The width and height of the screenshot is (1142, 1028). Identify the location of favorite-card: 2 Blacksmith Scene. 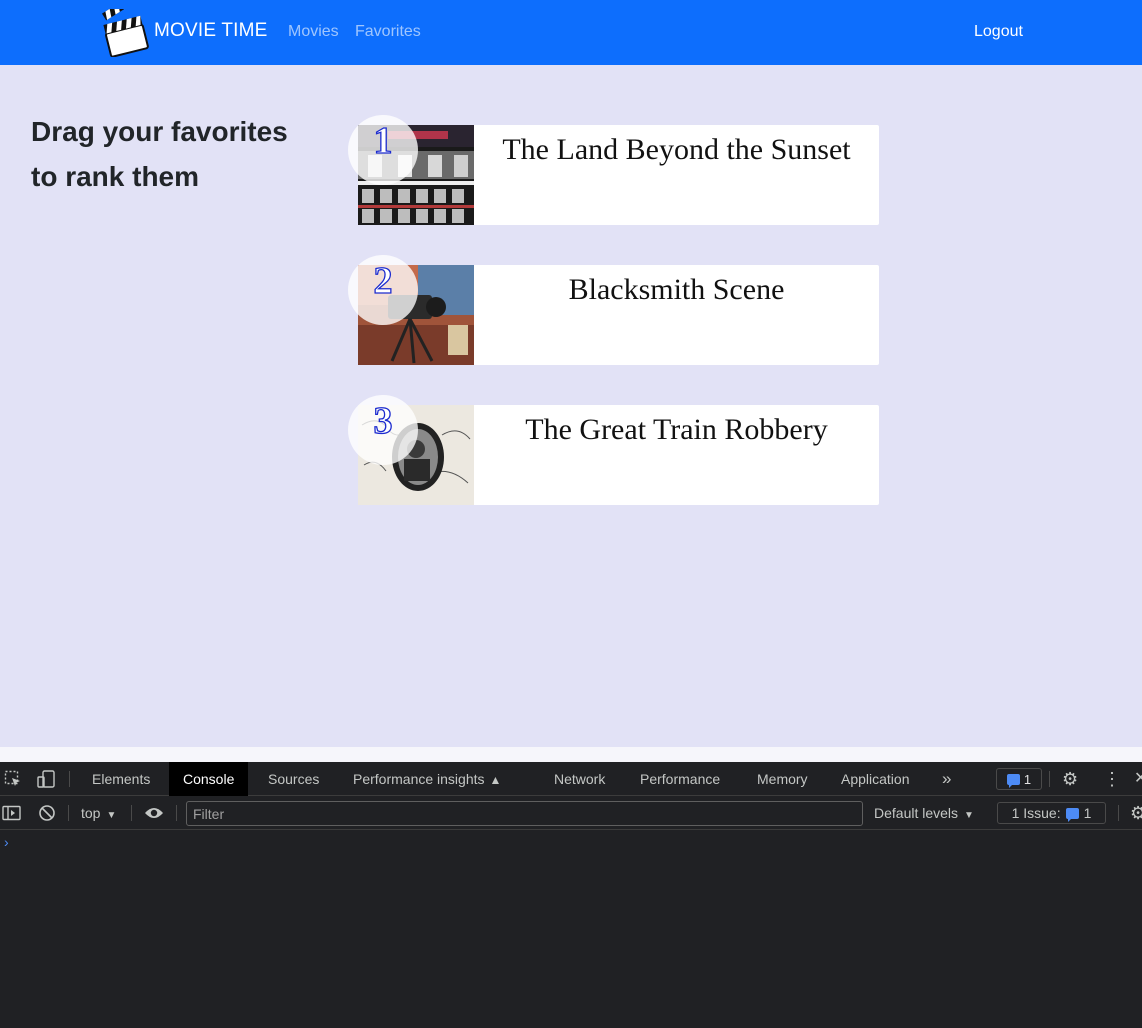
(613, 310).